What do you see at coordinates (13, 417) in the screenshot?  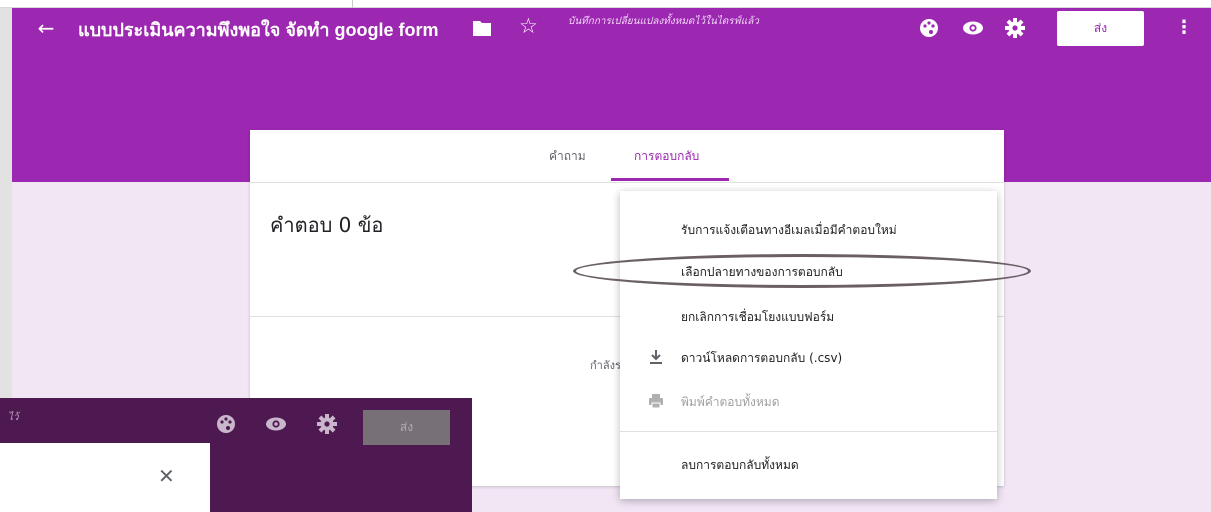 I see `inset-save-status: ไว้` at bounding box center [13, 417].